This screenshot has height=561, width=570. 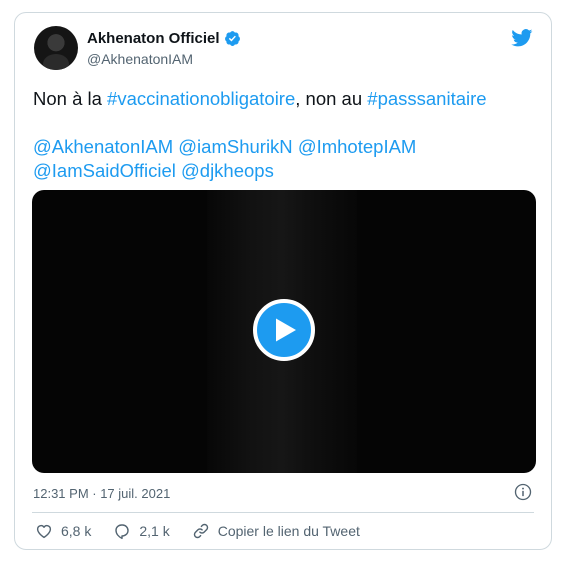 I want to click on copy-link-button: Copier le lien du Tweet, so click(x=276, y=531).